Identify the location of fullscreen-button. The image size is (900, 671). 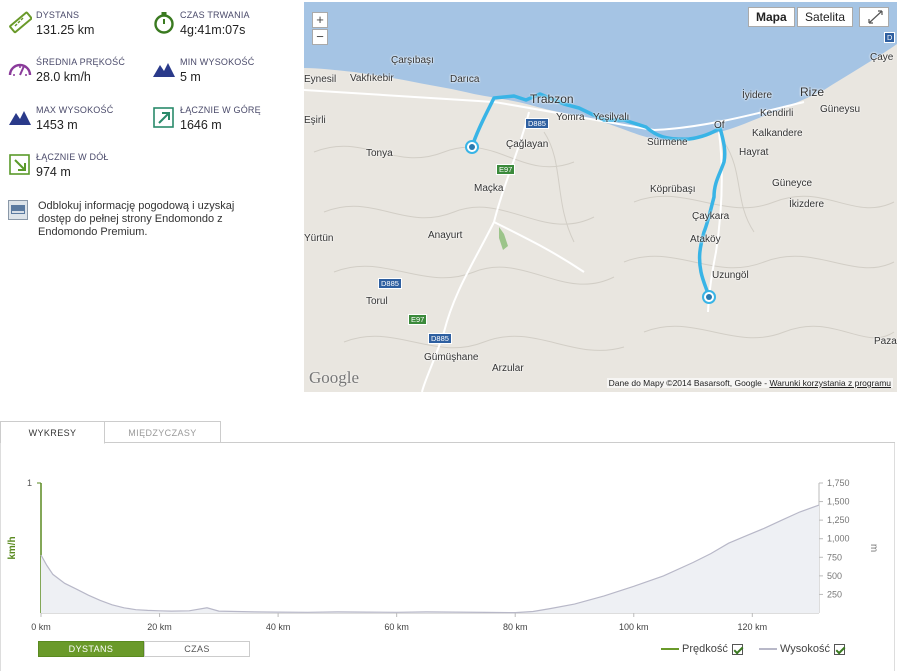
(874, 17).